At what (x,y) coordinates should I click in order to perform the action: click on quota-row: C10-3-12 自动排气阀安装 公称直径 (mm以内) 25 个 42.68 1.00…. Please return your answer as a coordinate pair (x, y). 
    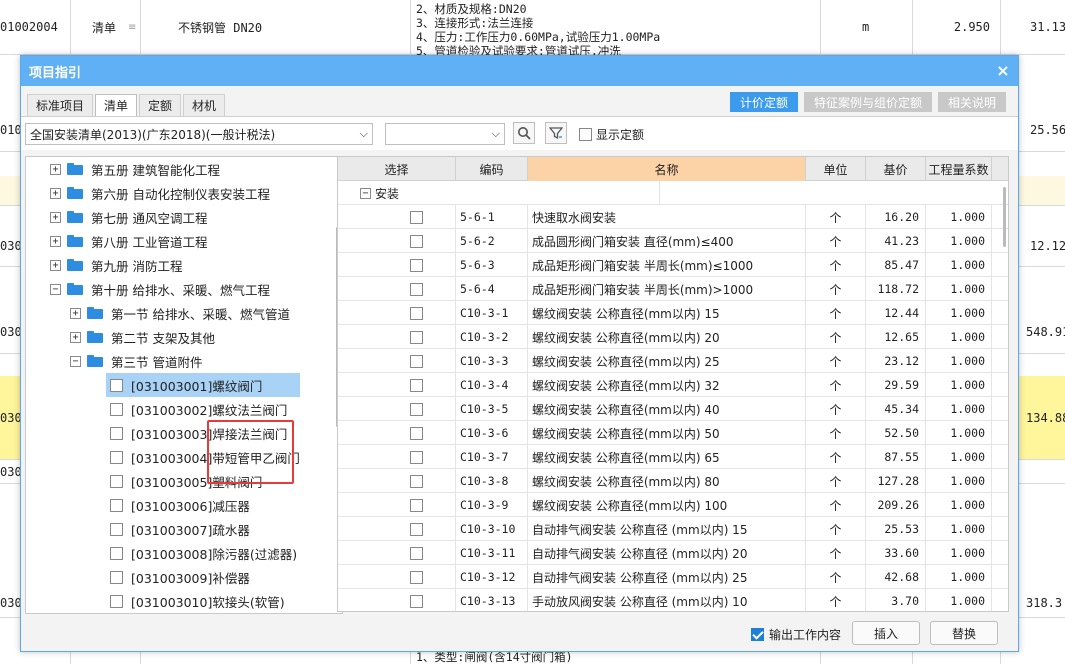
    Looking at the image, I should click on (673, 577).